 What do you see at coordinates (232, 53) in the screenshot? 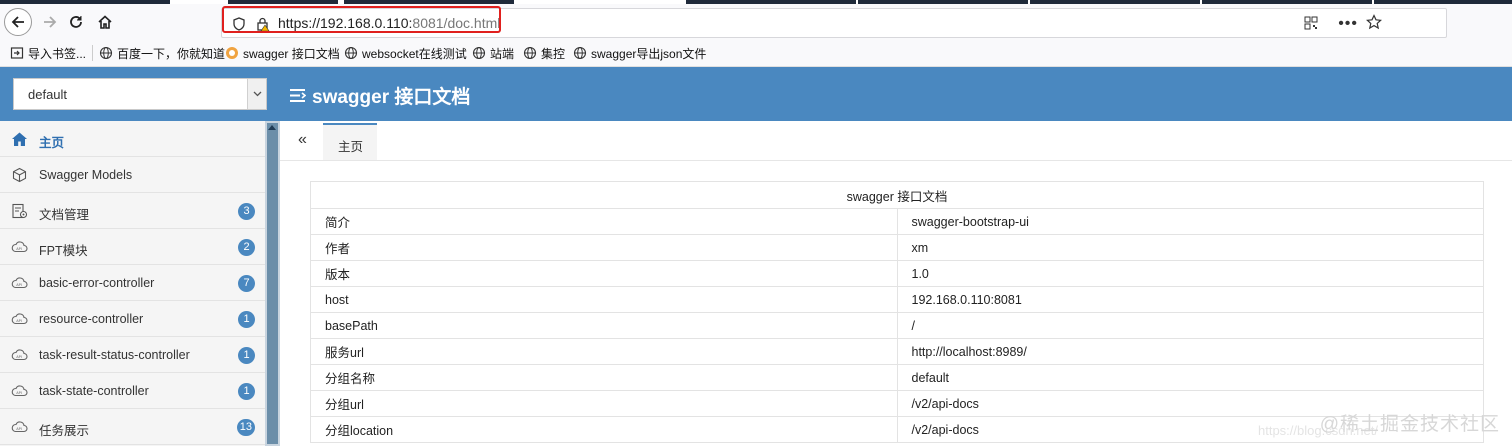
I see `swagger-icon` at bounding box center [232, 53].